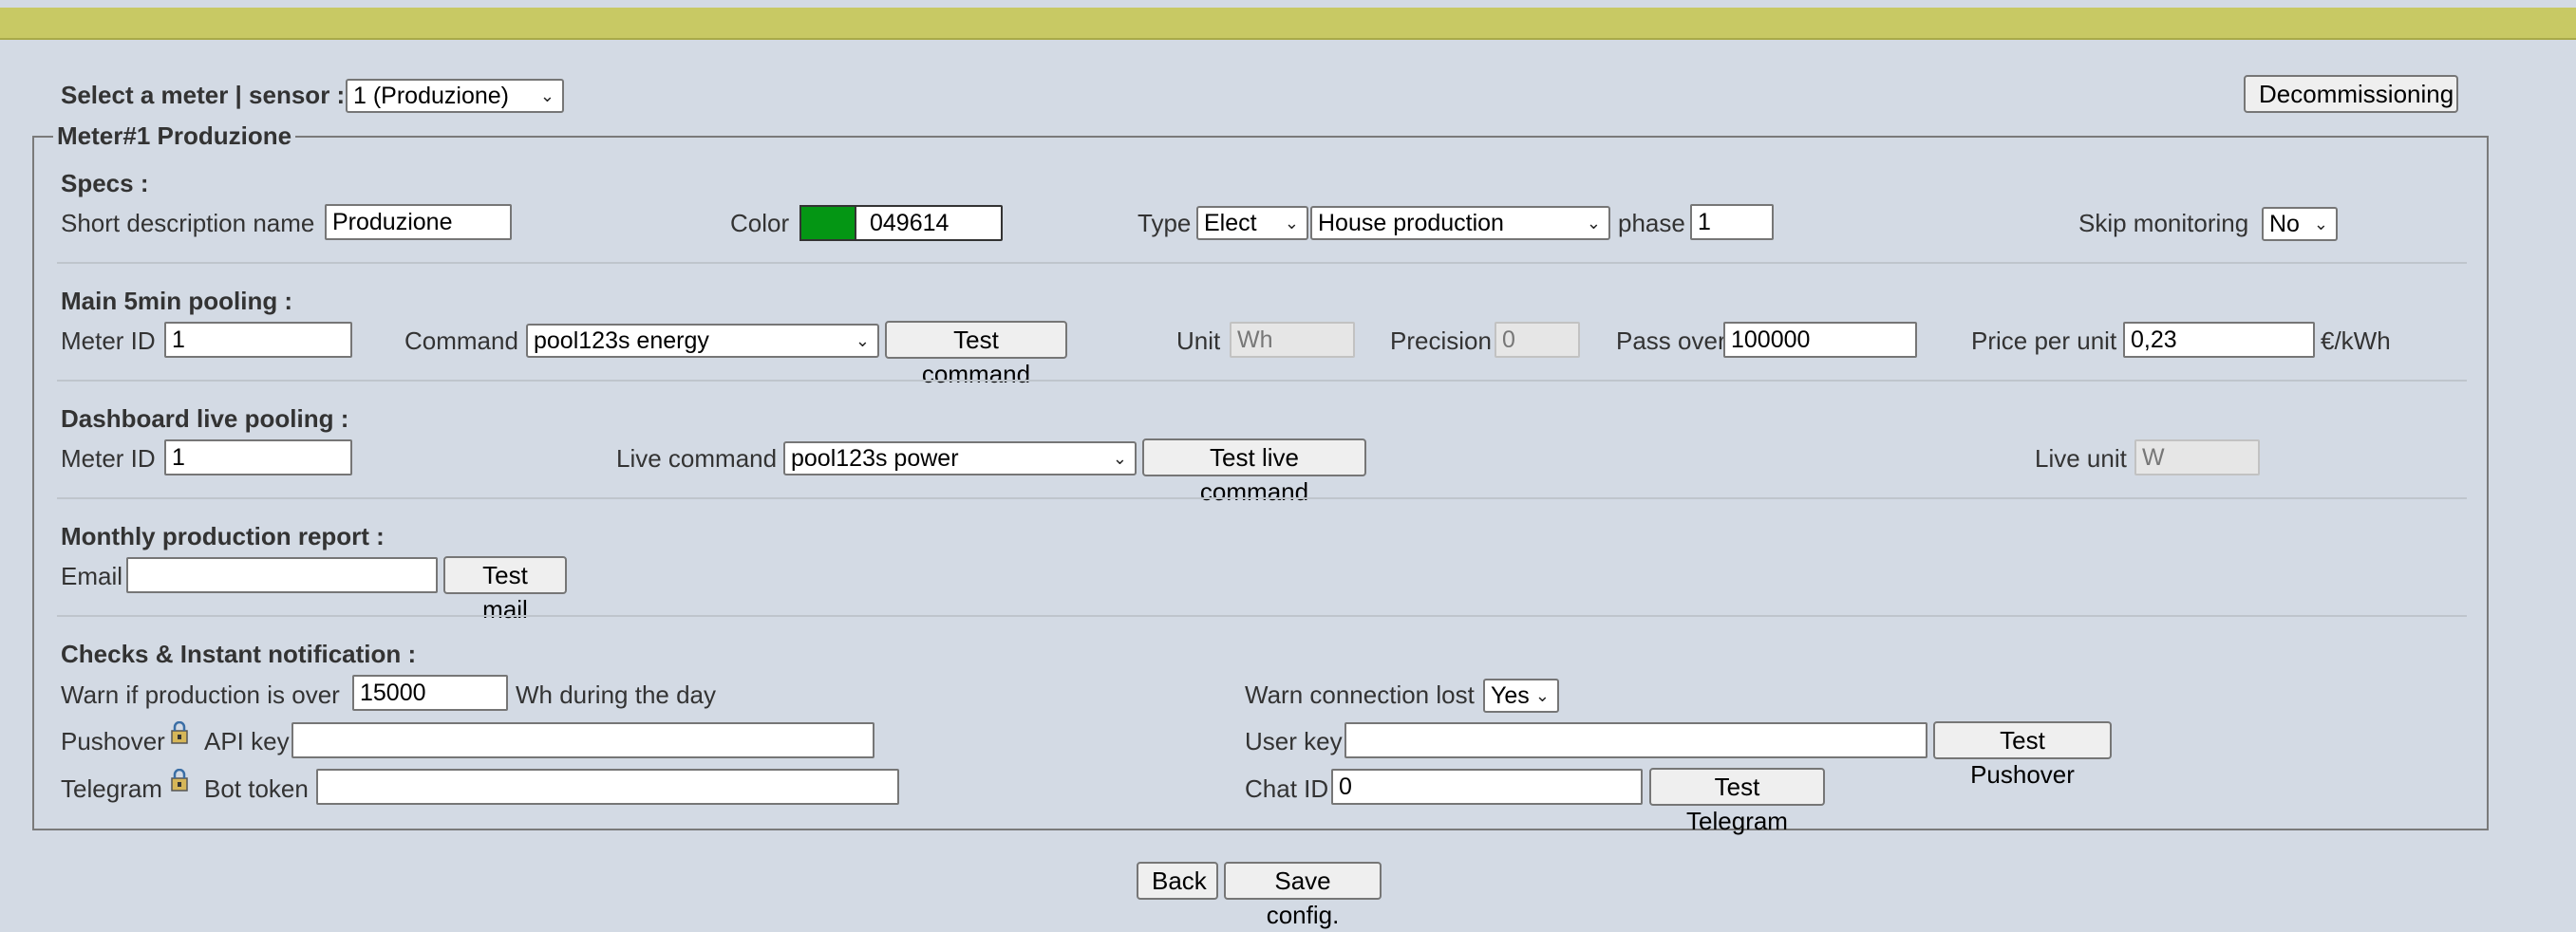 This screenshot has height=932, width=2576. What do you see at coordinates (505, 590) in the screenshot?
I see `test-mail-button: Test mail` at bounding box center [505, 590].